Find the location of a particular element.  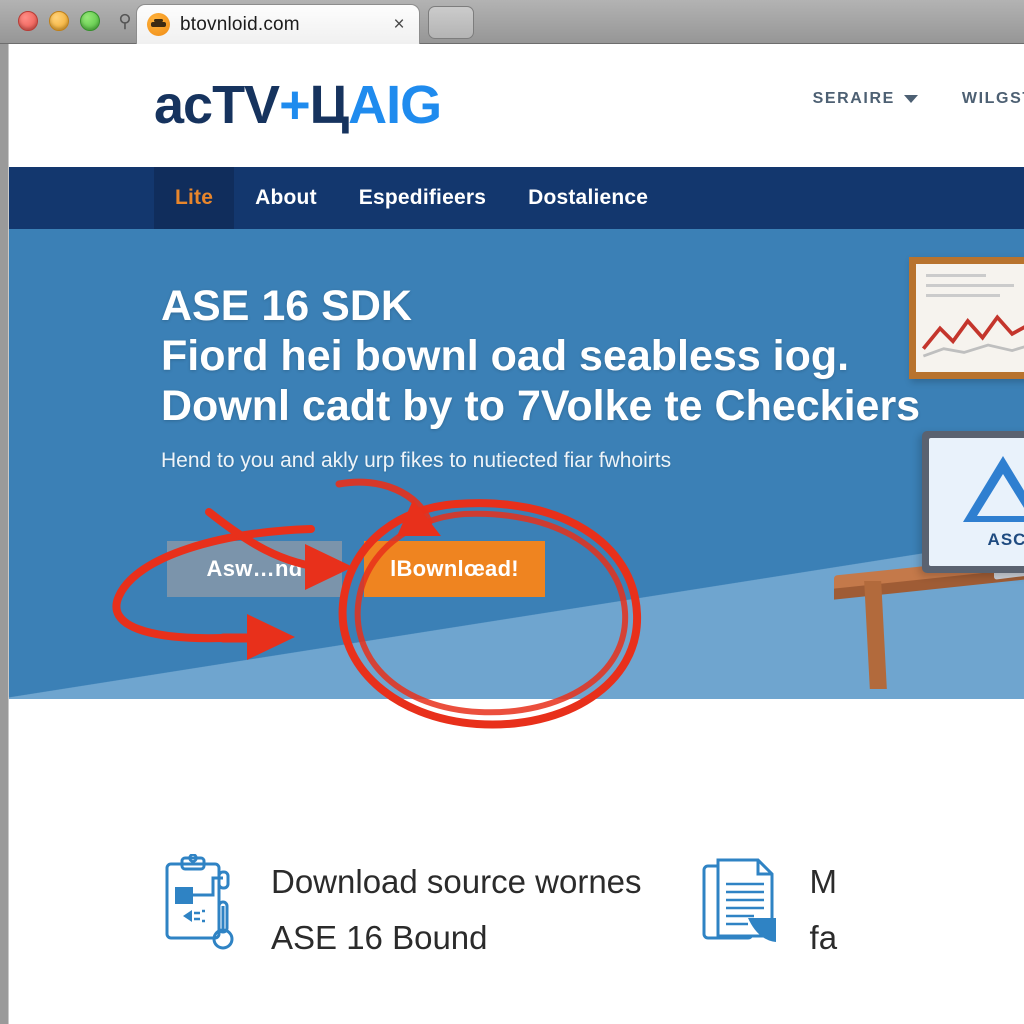

browser-tab: btovnloid.com × is located at coordinates (278, 24).